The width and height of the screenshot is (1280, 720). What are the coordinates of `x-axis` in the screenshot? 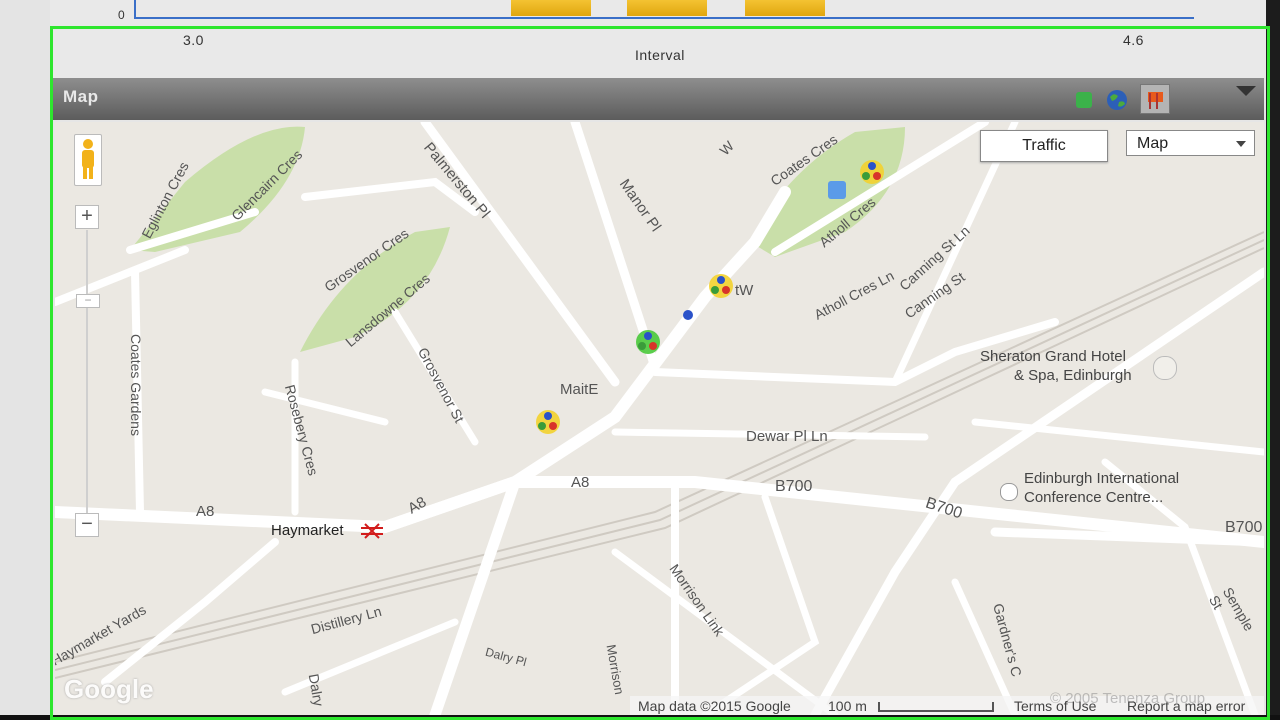 It's located at (664, 18).